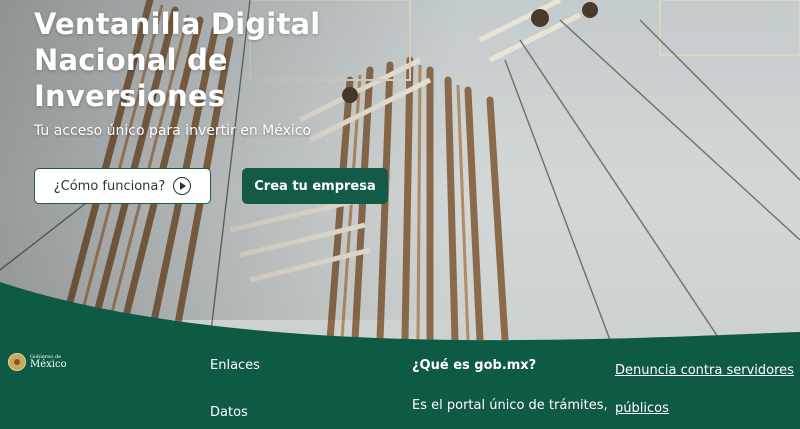  Describe the element at coordinates (182, 186) in the screenshot. I see `play-circle-icon` at that location.